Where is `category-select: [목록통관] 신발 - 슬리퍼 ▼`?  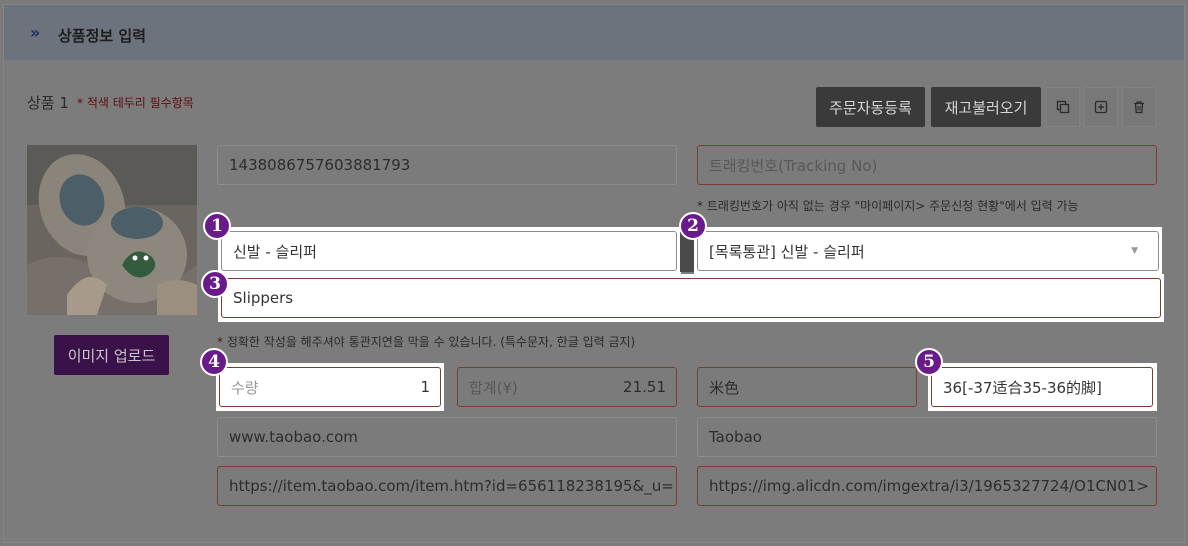 category-select: [목록통관] 신발 - 슬리퍼 ▼ is located at coordinates (928, 251).